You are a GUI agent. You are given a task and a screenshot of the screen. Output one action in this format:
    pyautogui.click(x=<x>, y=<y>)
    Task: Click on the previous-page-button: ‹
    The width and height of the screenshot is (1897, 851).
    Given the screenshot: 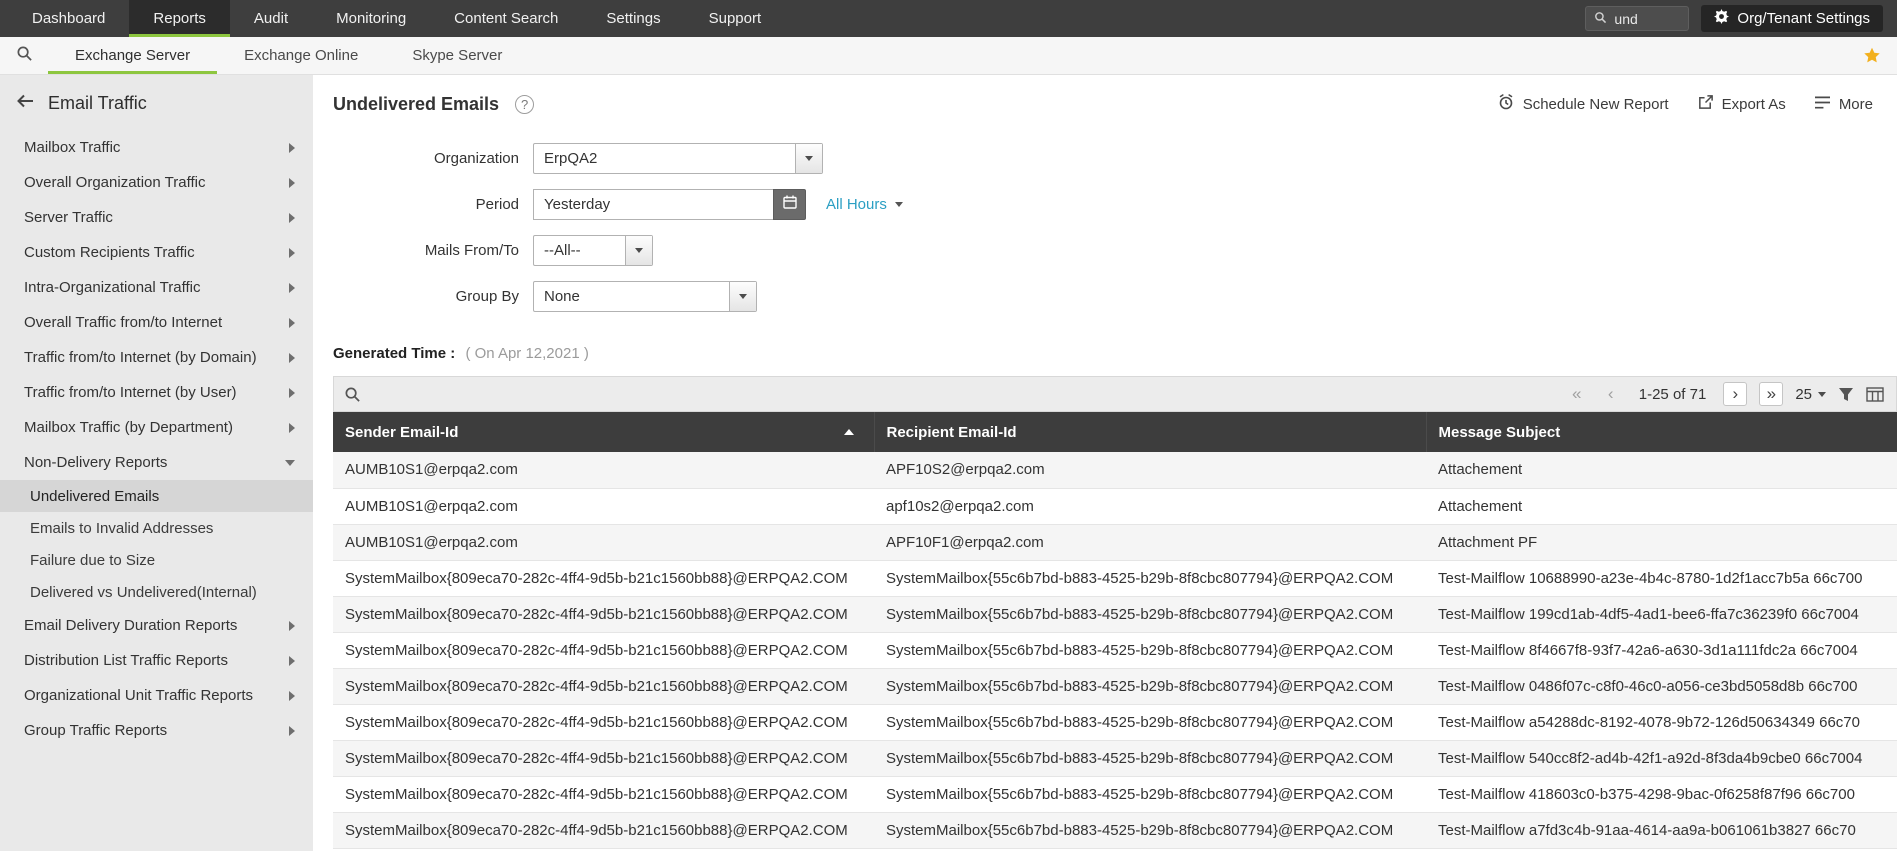 What is the action you would take?
    pyautogui.click(x=1611, y=394)
    